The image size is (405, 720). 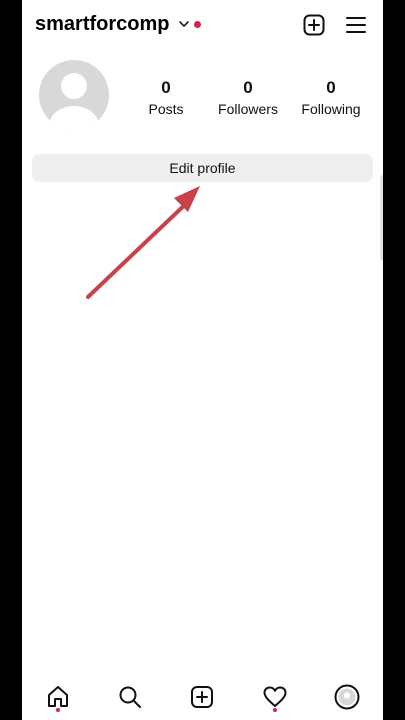 I want to click on menu-icon, so click(x=356, y=25).